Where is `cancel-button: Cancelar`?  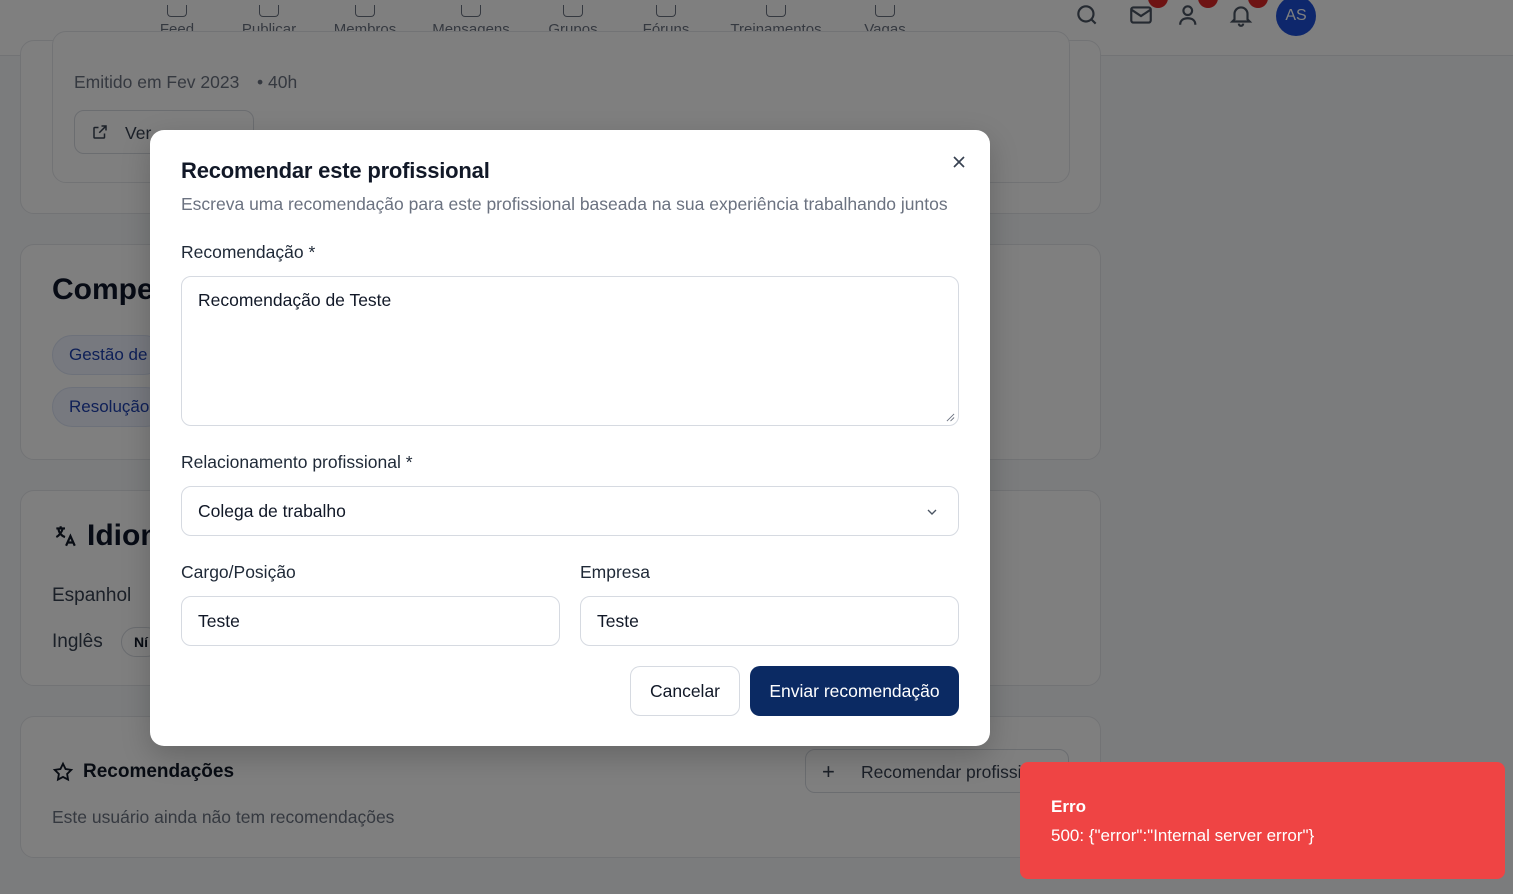 cancel-button: Cancelar is located at coordinates (685, 691).